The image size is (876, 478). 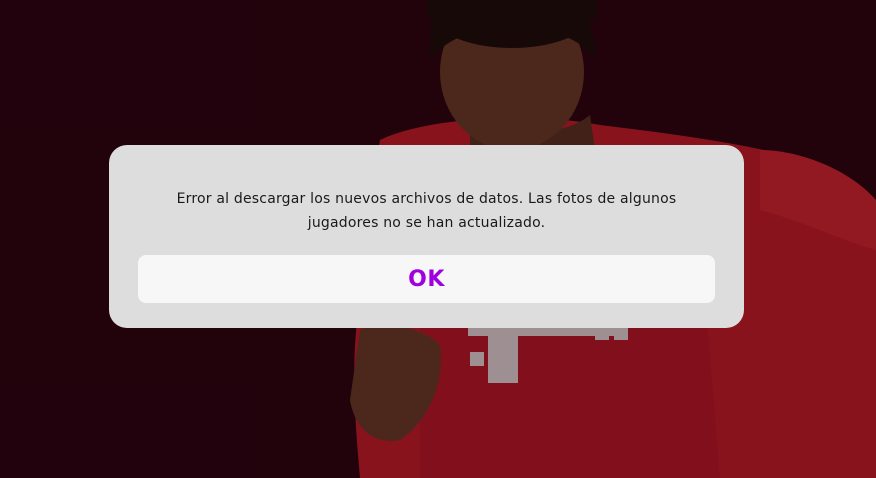 I want to click on ok-button-label: OK, so click(x=426, y=279).